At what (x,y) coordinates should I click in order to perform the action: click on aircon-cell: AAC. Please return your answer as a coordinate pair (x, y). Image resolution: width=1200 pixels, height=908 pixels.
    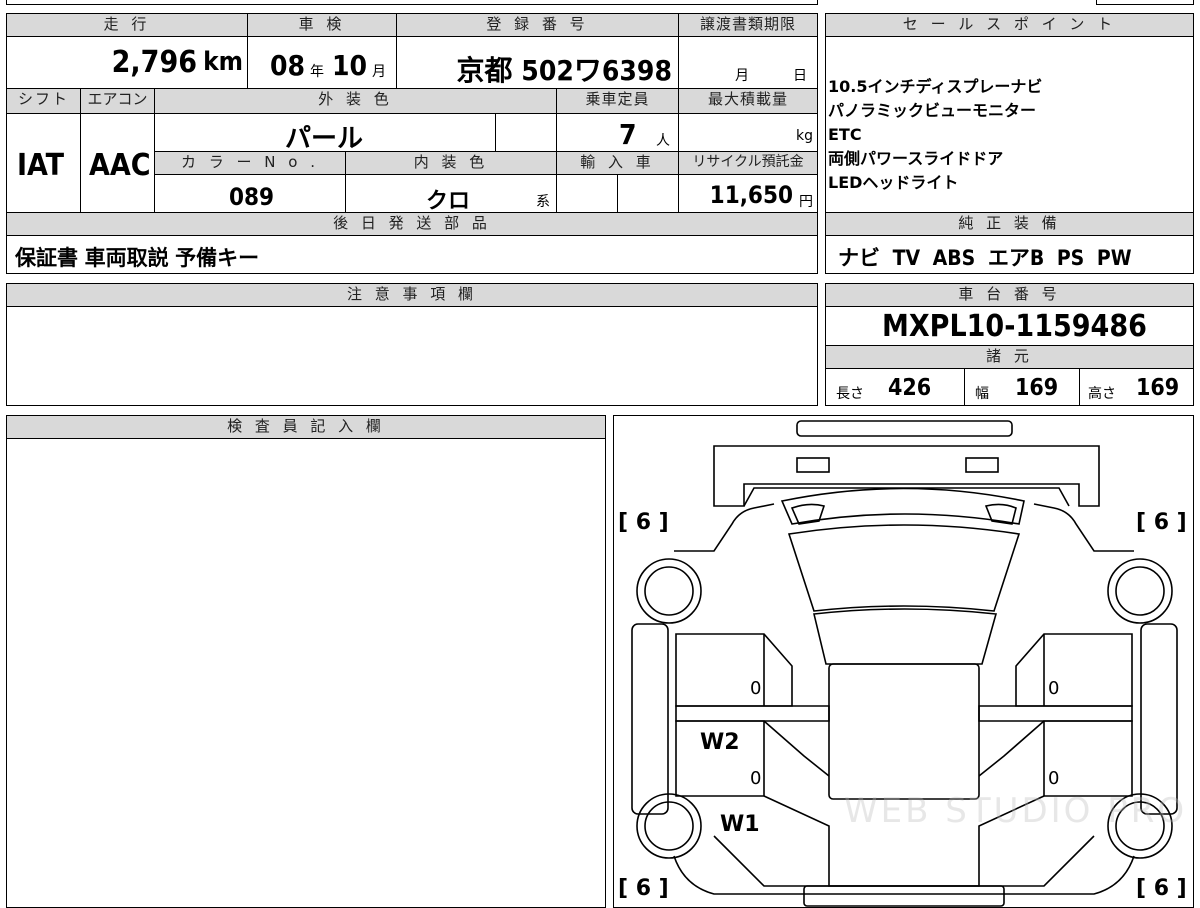
    Looking at the image, I should click on (117, 163).